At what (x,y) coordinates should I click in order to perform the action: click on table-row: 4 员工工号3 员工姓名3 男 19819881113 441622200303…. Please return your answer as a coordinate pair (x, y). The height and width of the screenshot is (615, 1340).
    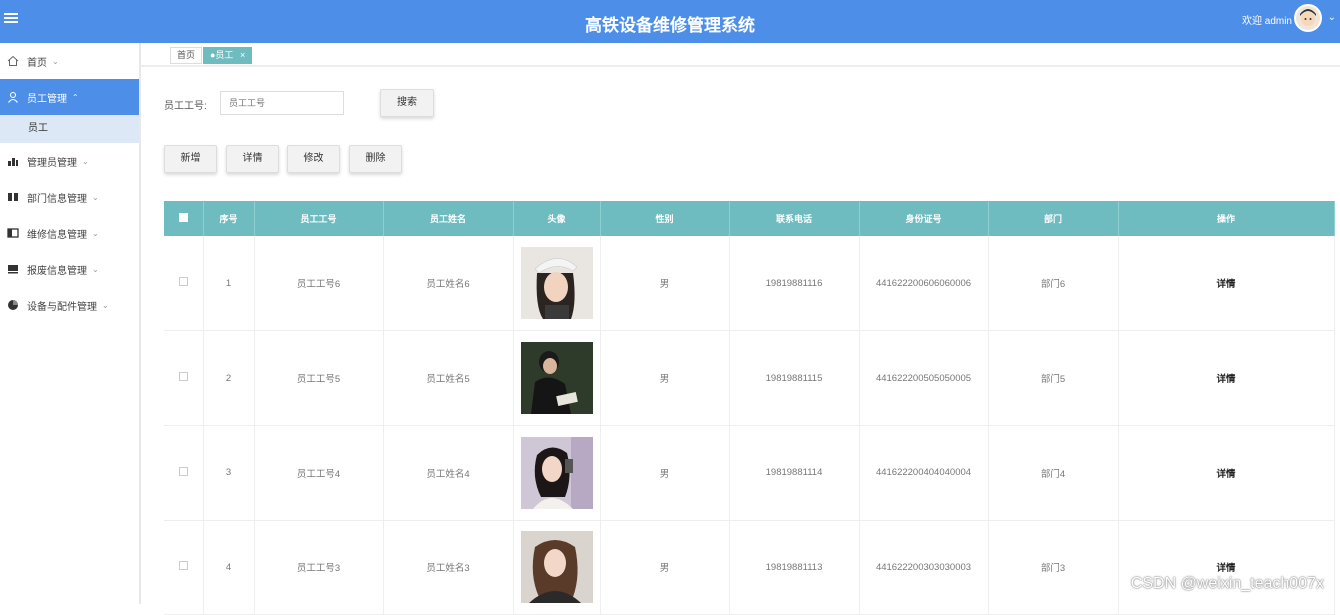
    Looking at the image, I should click on (749, 567).